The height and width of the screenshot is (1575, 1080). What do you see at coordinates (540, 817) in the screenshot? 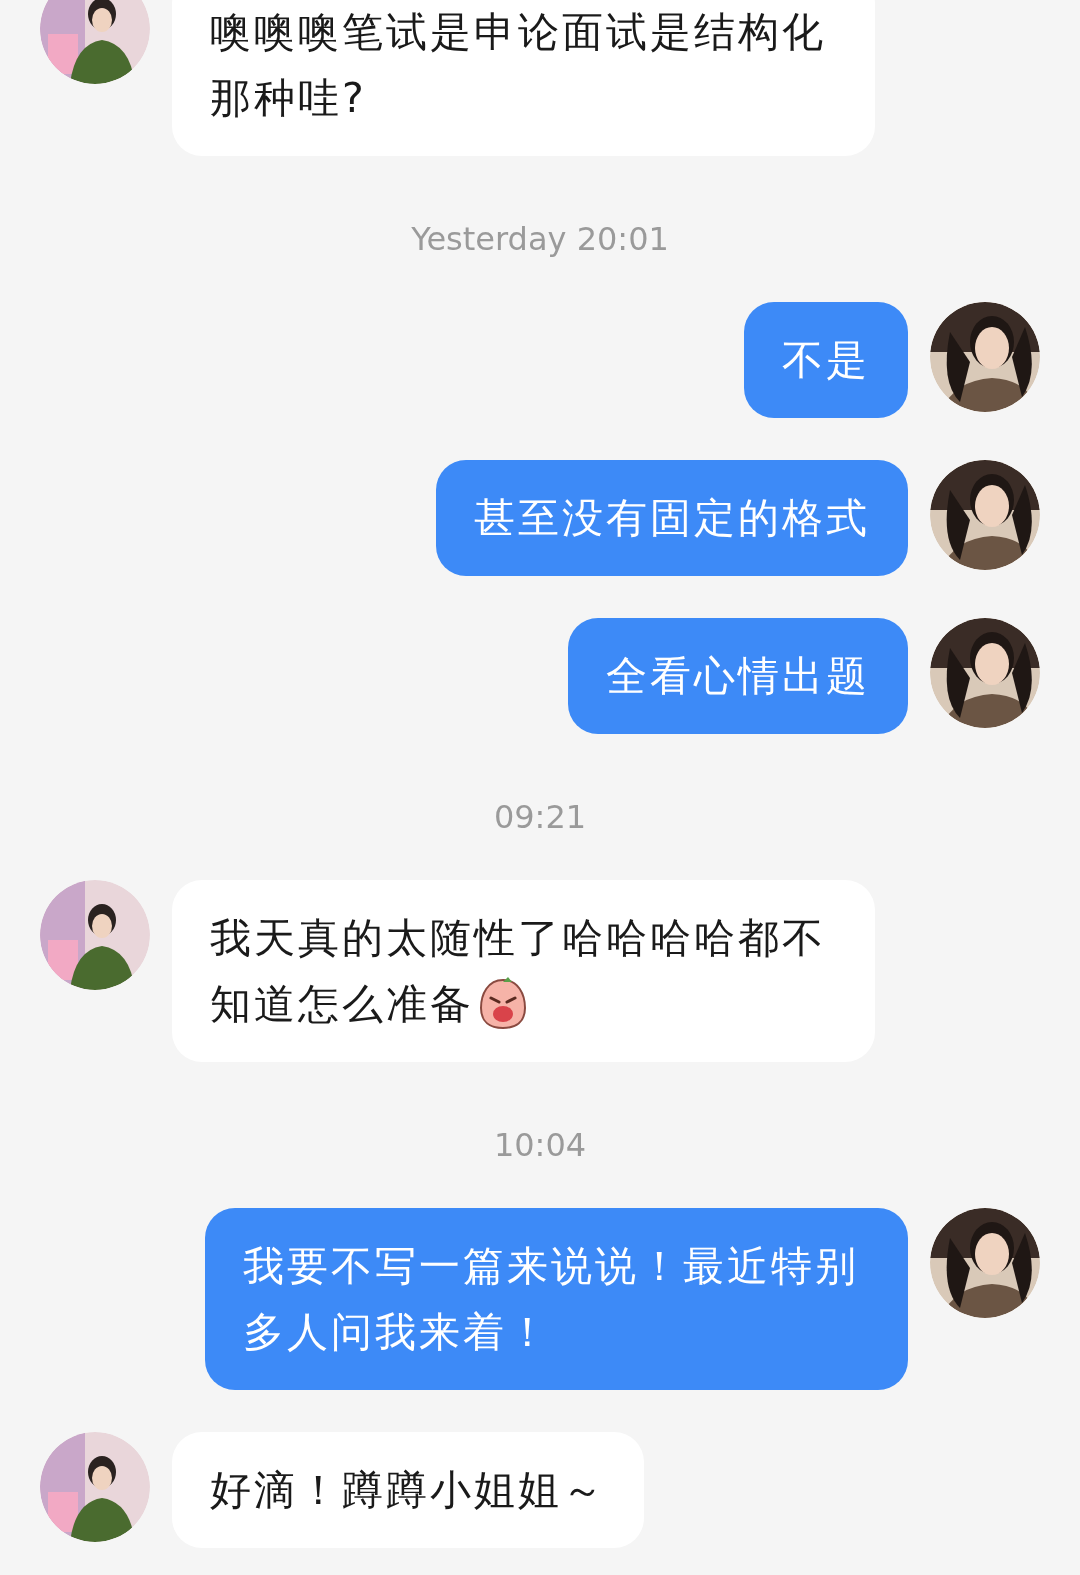
I see `timestamp: 09:21` at bounding box center [540, 817].